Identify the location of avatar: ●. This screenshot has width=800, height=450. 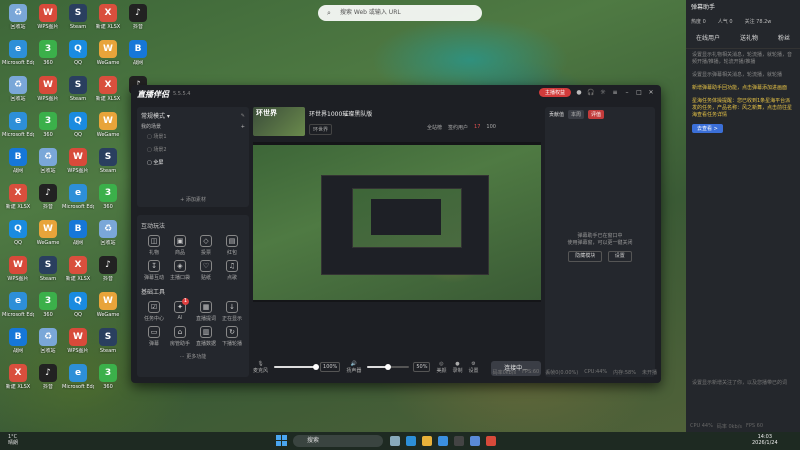
(579, 92).